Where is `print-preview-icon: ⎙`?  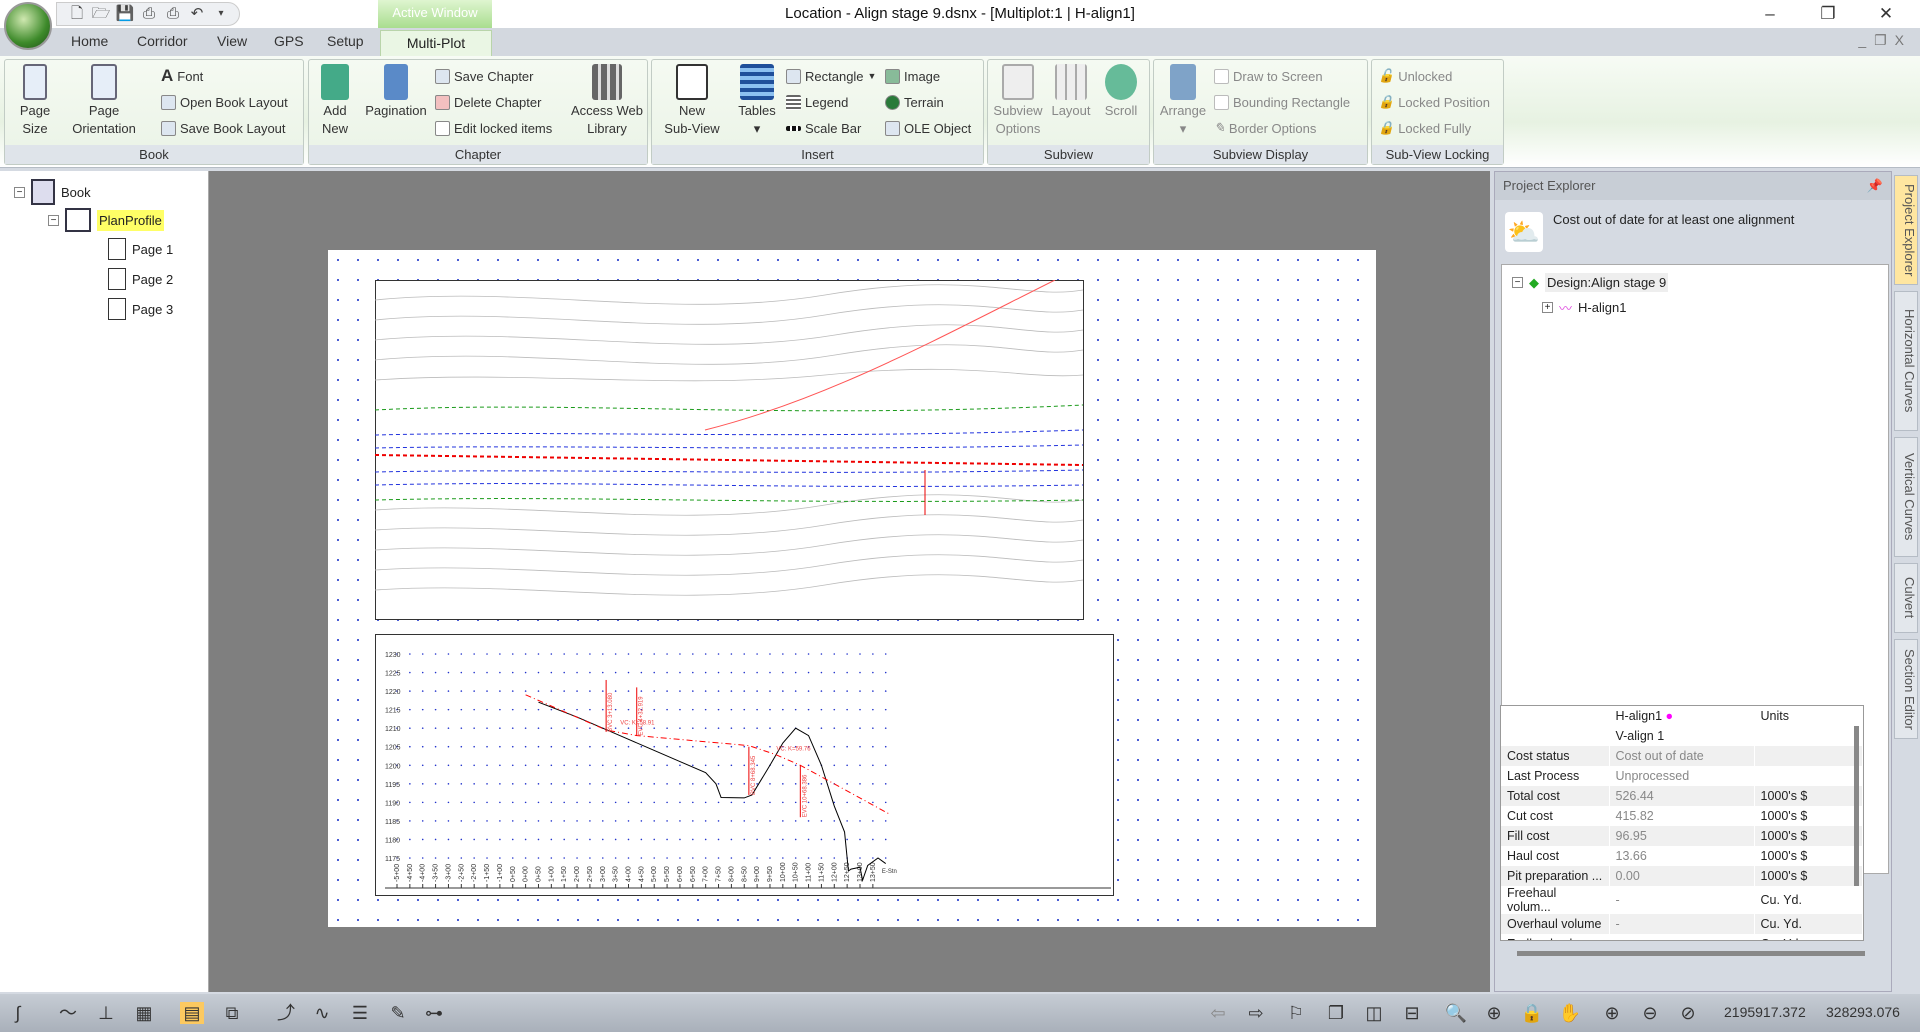
print-preview-icon: ⎙ is located at coordinates (173, 14).